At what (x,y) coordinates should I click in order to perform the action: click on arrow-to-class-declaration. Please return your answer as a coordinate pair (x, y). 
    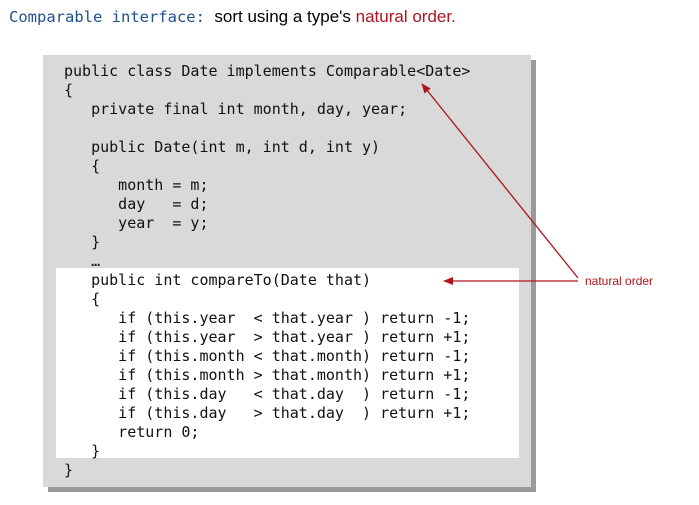
    Looking at the image, I should click on (500, 181).